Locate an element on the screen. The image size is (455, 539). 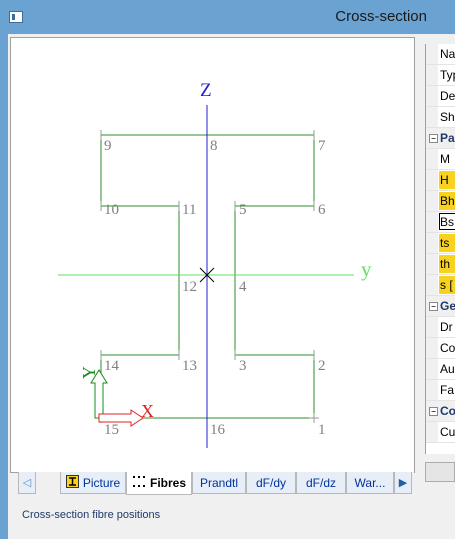
y-axis-label: y is located at coordinates (366, 269).